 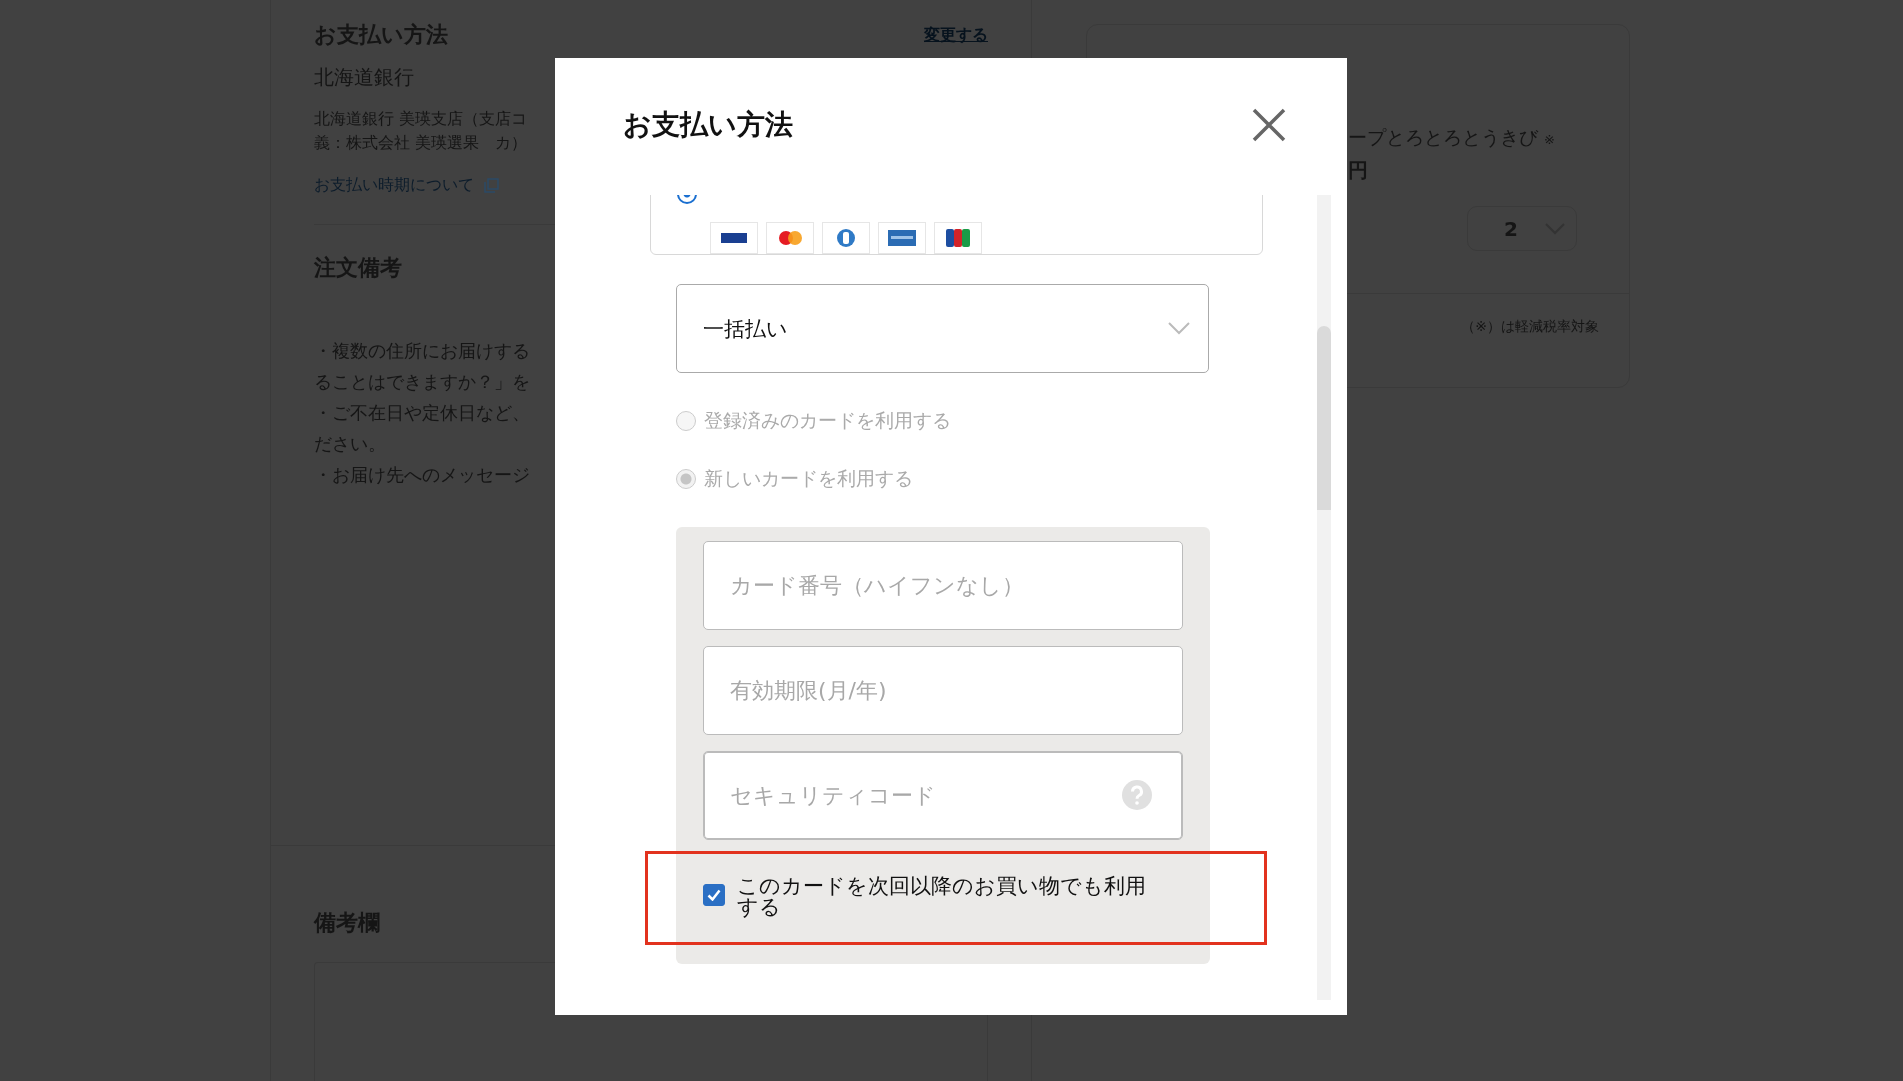 What do you see at coordinates (956, 35) in the screenshot?
I see `change-link: 変更する` at bounding box center [956, 35].